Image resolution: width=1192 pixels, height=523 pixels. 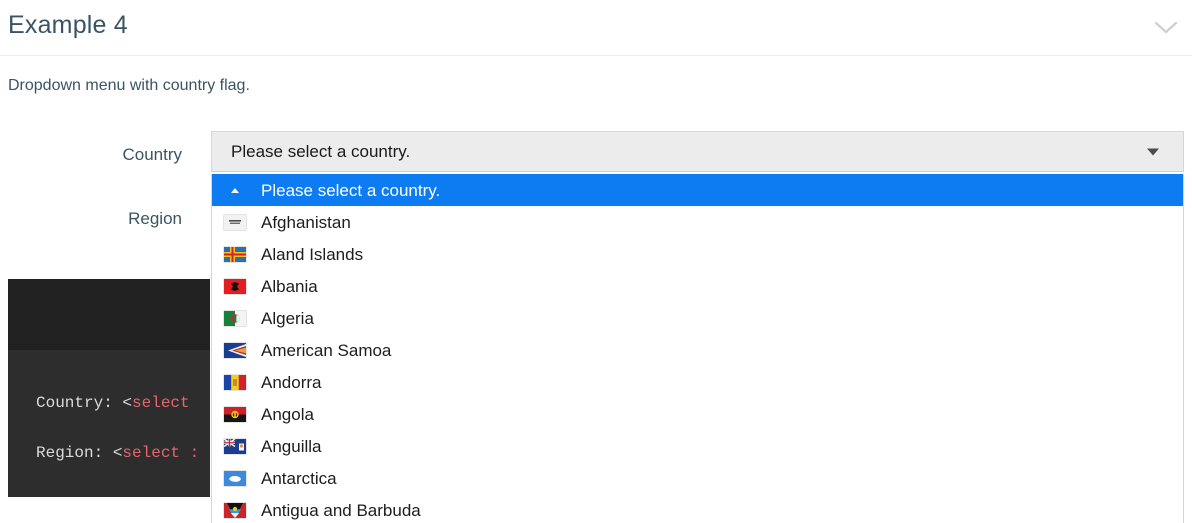 What do you see at coordinates (341, 510) in the screenshot?
I see `dropdown-option-label: Antigua and Barbuda` at bounding box center [341, 510].